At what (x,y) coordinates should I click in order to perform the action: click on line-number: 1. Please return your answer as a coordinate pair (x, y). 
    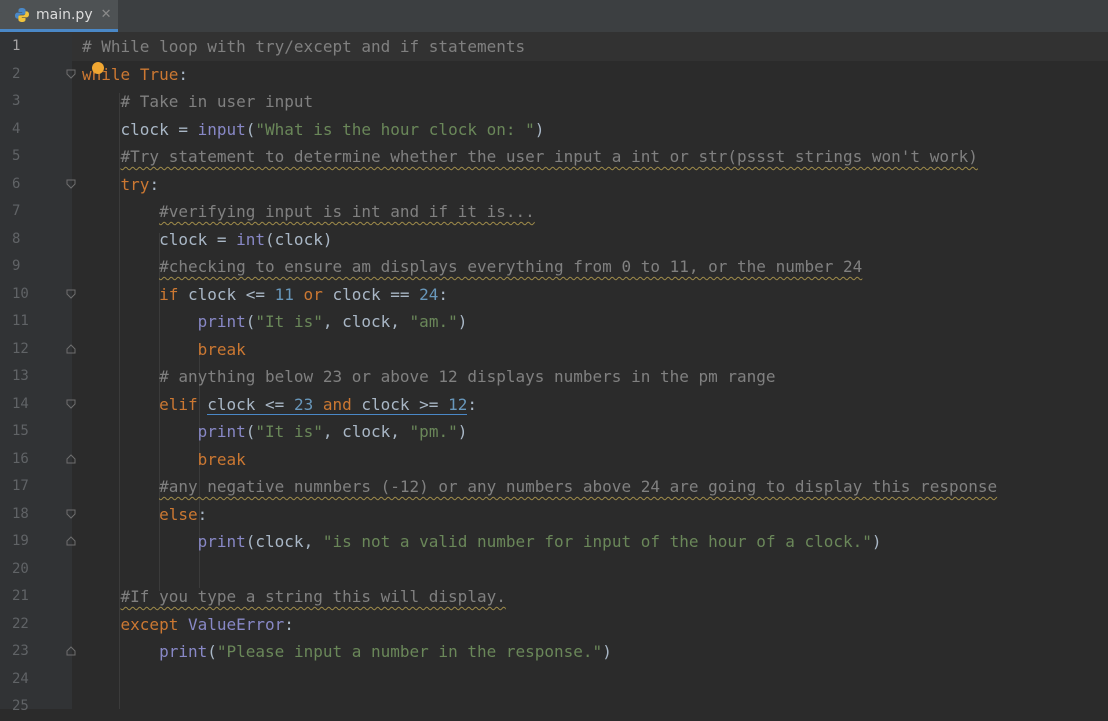
    Looking at the image, I should click on (16, 46).